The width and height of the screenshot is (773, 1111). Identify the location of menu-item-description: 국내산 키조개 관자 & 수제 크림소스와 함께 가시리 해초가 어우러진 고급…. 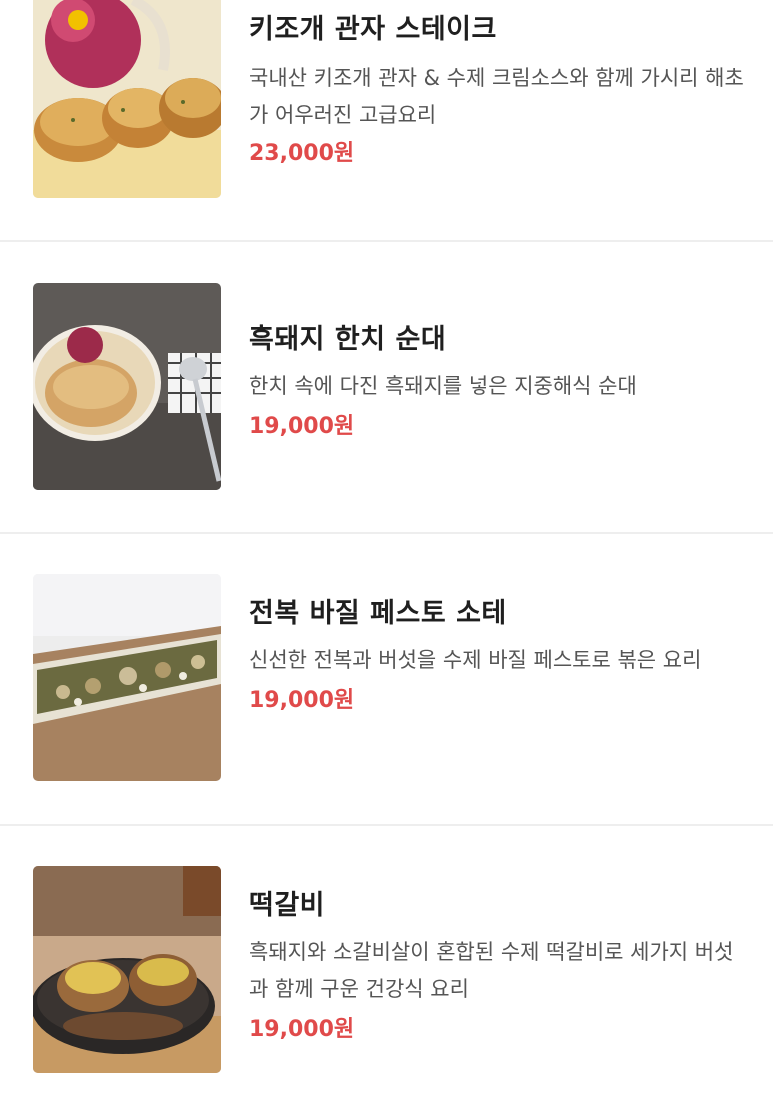
(496, 96).